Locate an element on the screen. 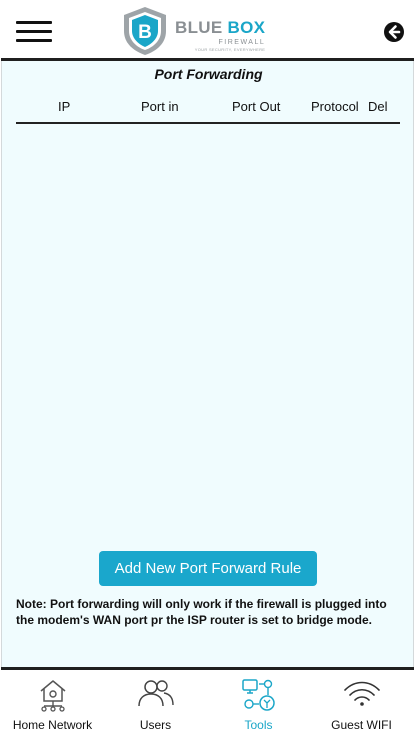 The image size is (417, 739). nav-label-home-network: Home Network is located at coordinates (52, 725).